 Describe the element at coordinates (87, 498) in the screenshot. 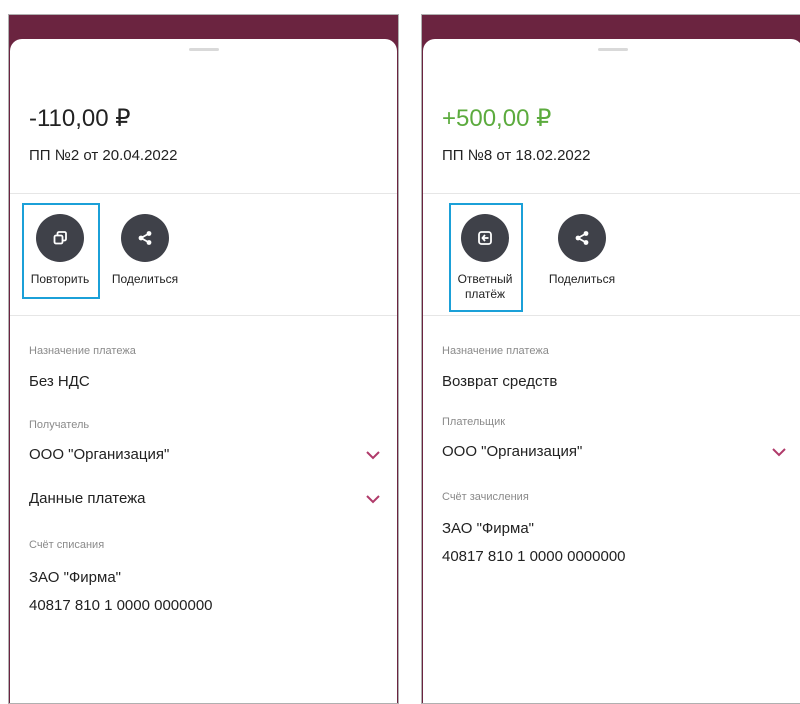

I see `payment-data-expander: Данные платежа` at that location.